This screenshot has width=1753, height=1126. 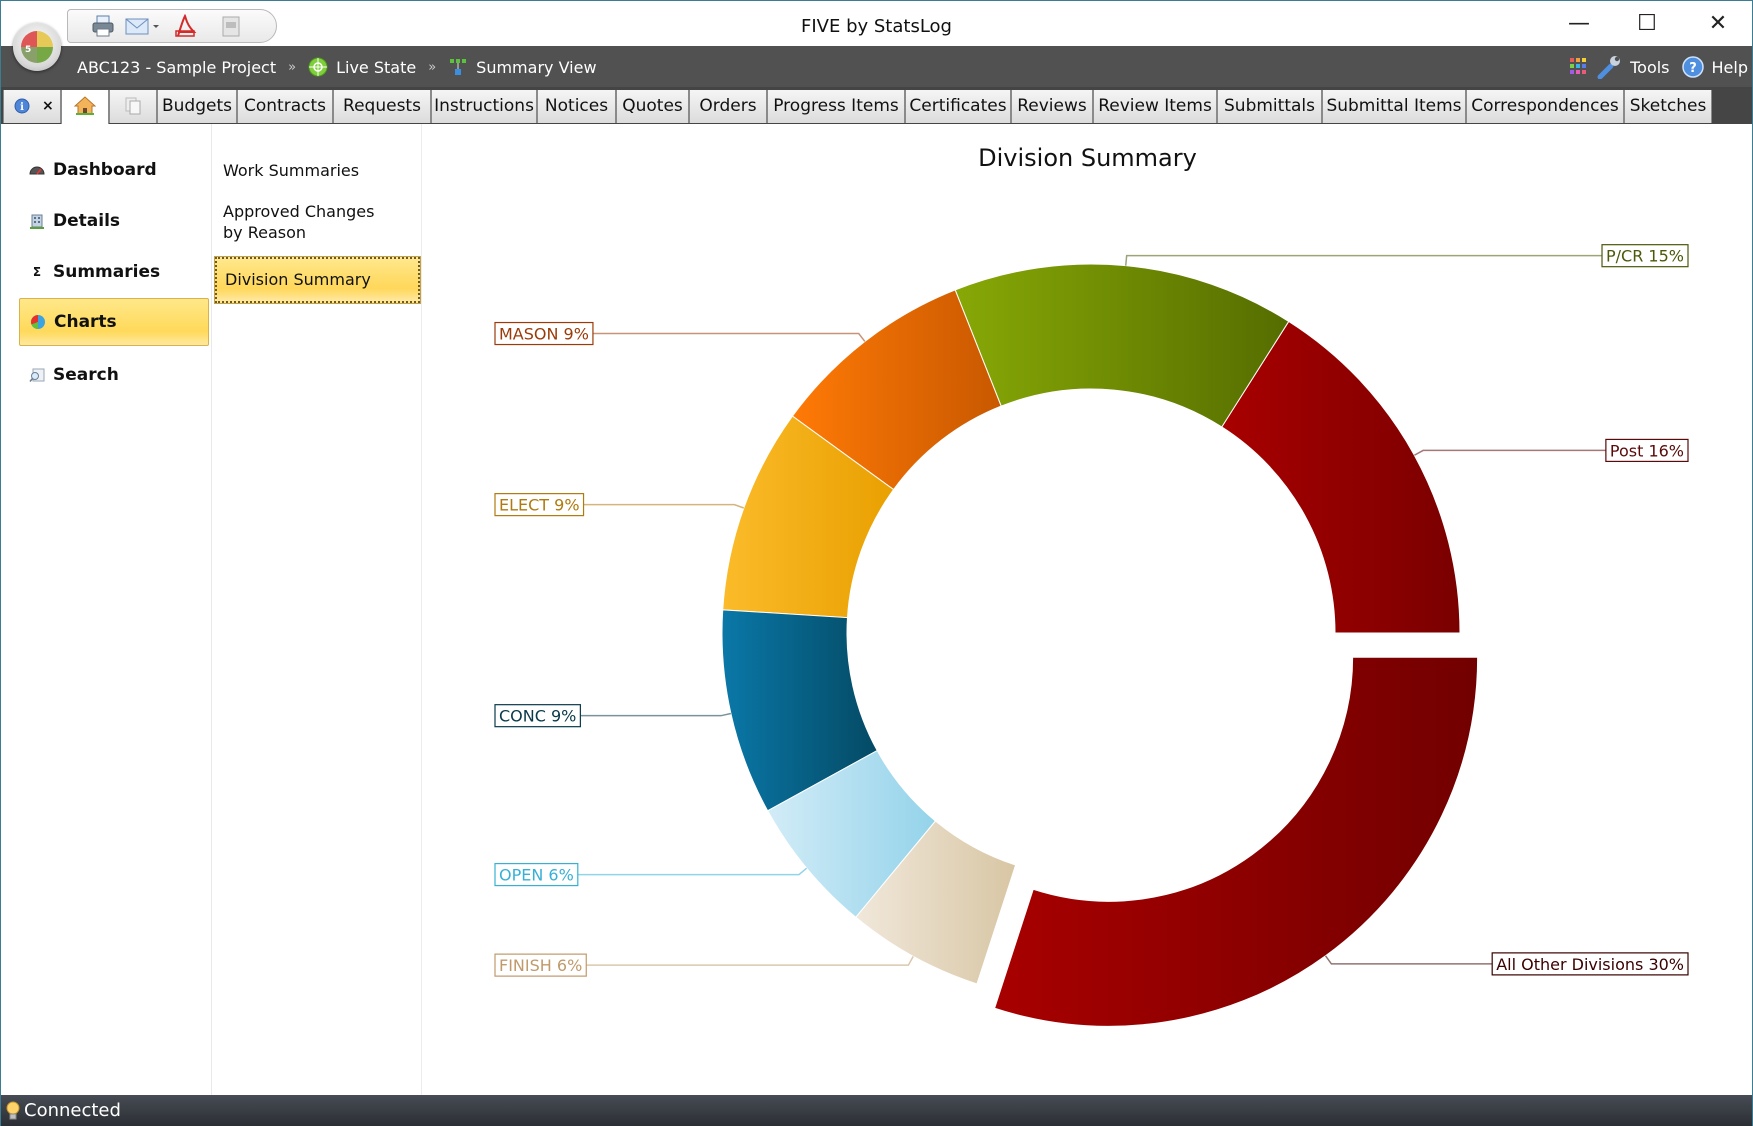 What do you see at coordinates (376, 67) in the screenshot?
I see `breadcrumb-state: Live State` at bounding box center [376, 67].